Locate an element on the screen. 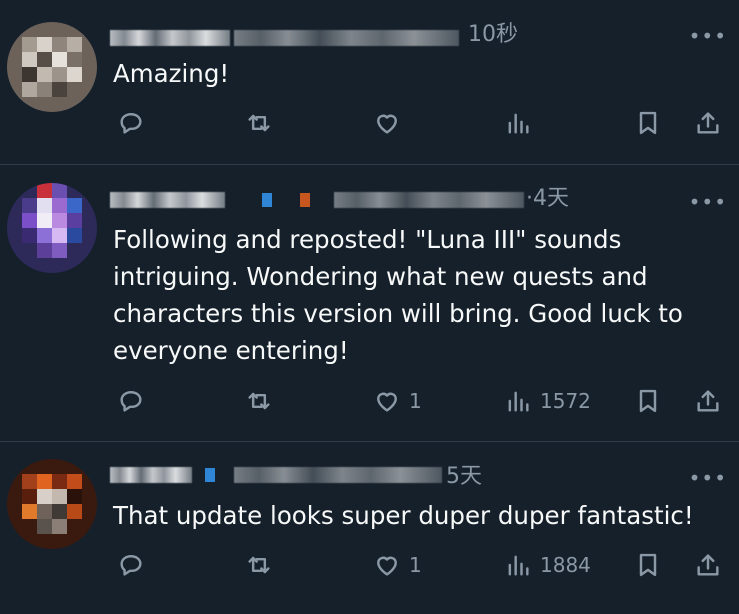 The height and width of the screenshot is (614, 739). views-count: 1884 is located at coordinates (565, 565).